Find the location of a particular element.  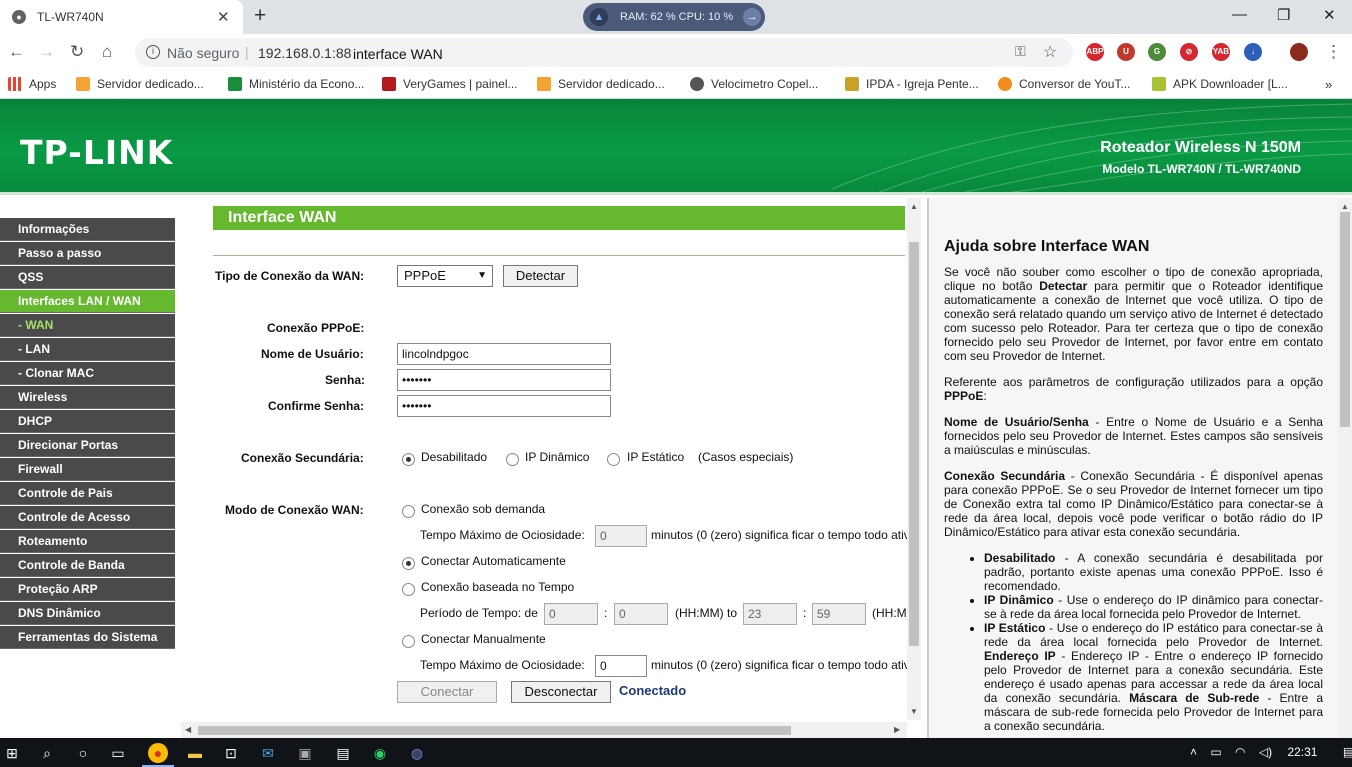

menu-item-clonar-mac: - Clonar MAC is located at coordinates (87, 373).